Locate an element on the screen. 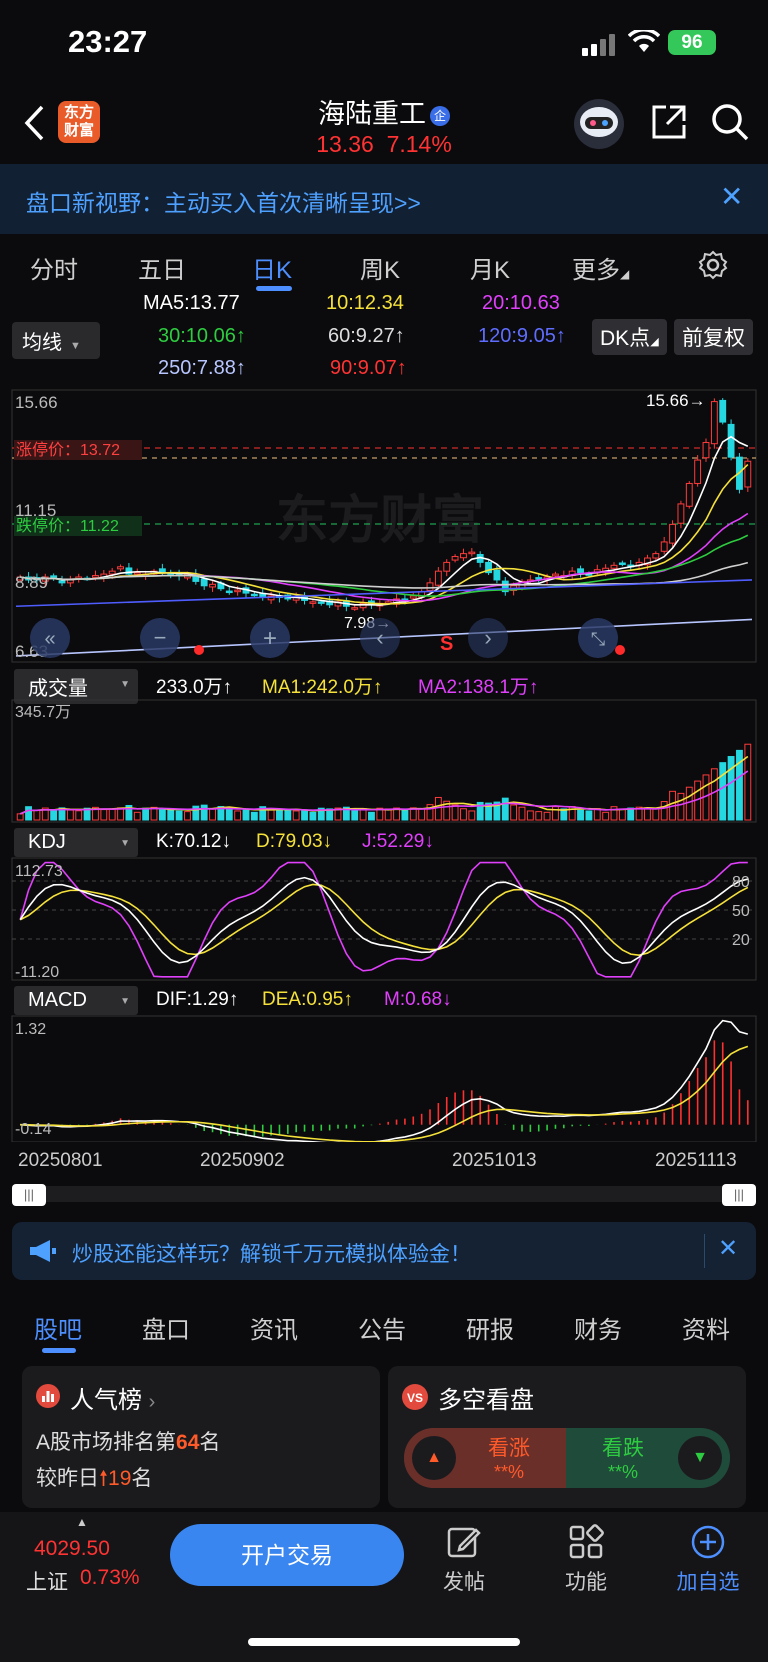 Image resolution: width=768 pixels, height=1662 pixels. volume-frame is located at coordinates (384, 761).